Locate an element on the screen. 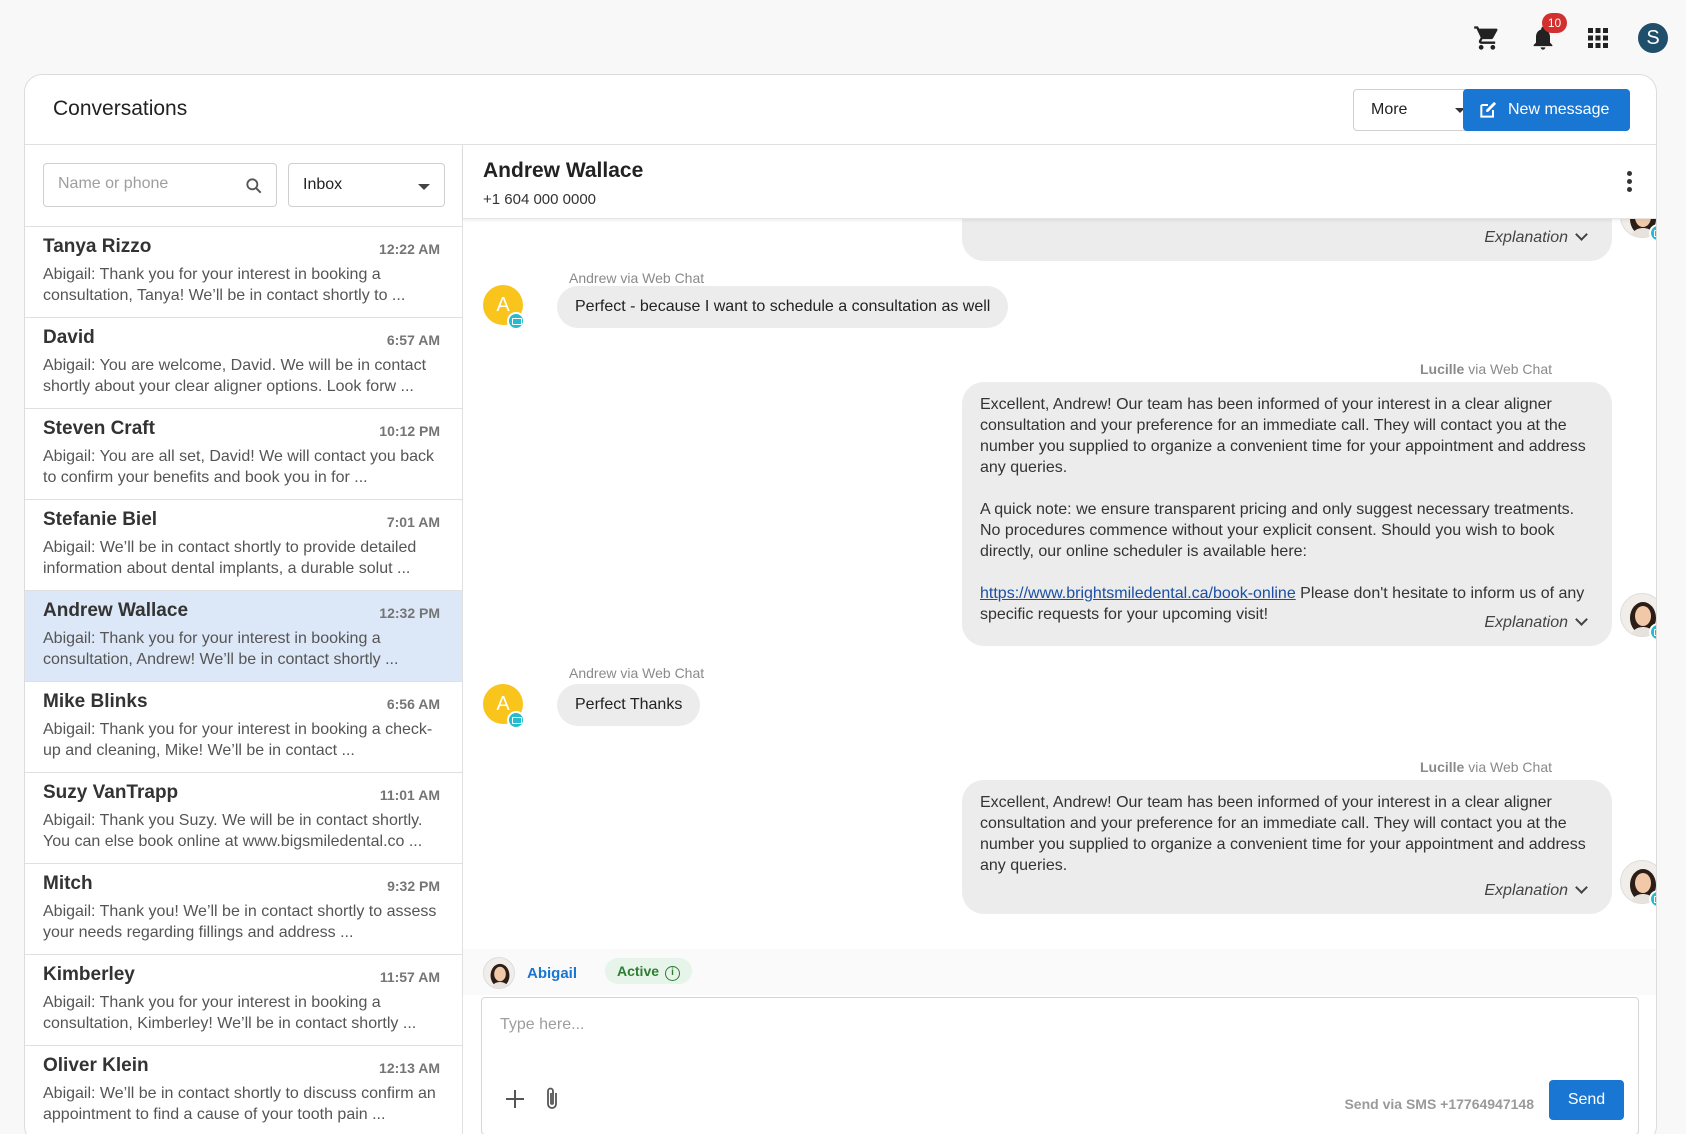 The width and height of the screenshot is (1686, 1134). conversation-time: 7:01 AM is located at coordinates (413, 522).